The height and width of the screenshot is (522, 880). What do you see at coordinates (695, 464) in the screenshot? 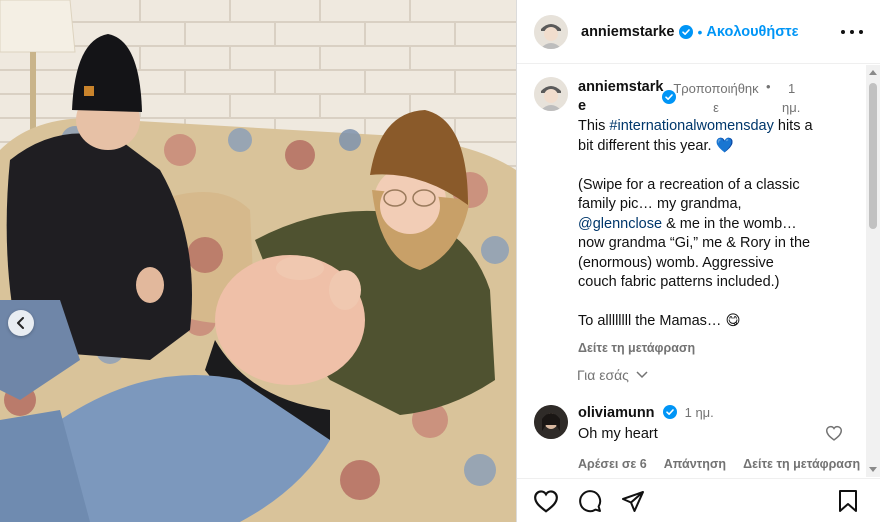
I see `comment-reply-button: Απάντηση` at bounding box center [695, 464].